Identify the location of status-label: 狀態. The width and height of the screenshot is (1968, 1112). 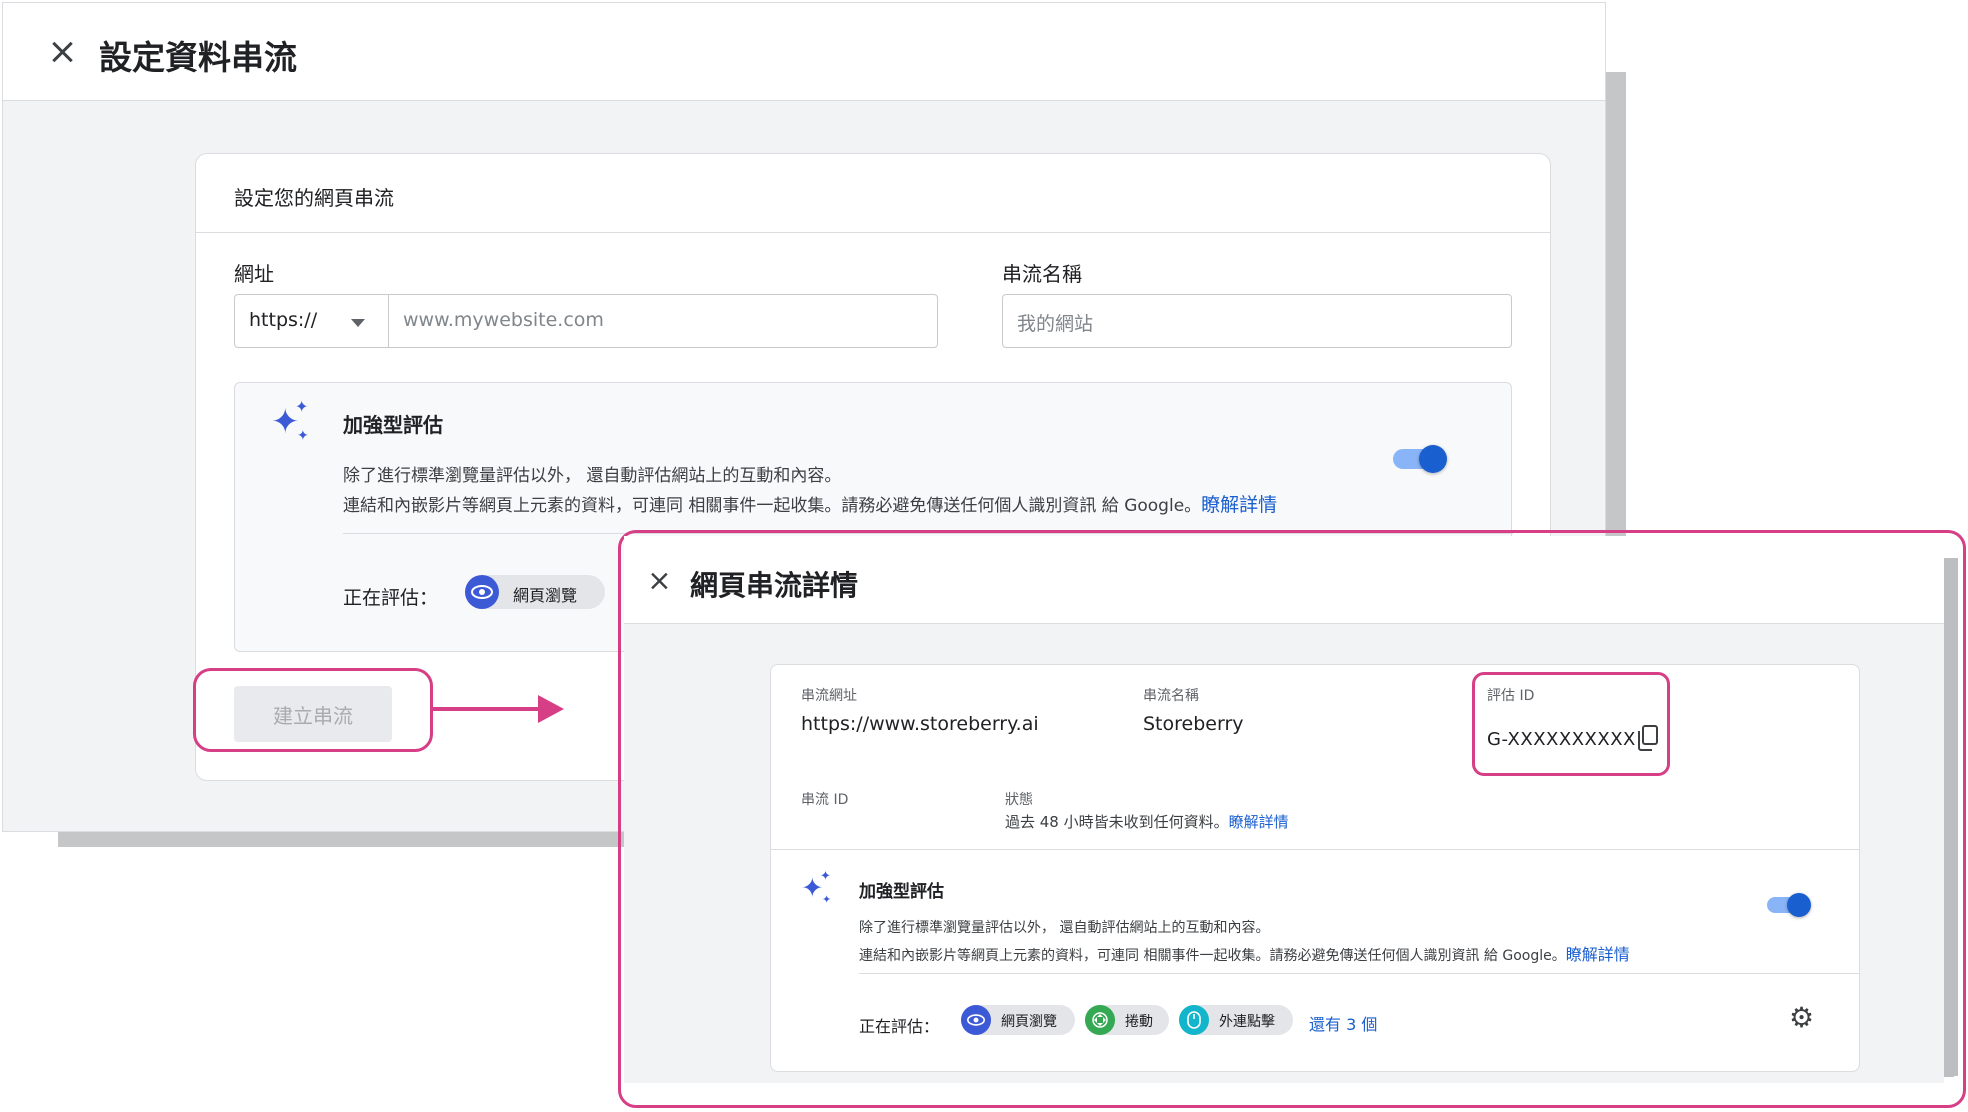
(1019, 800).